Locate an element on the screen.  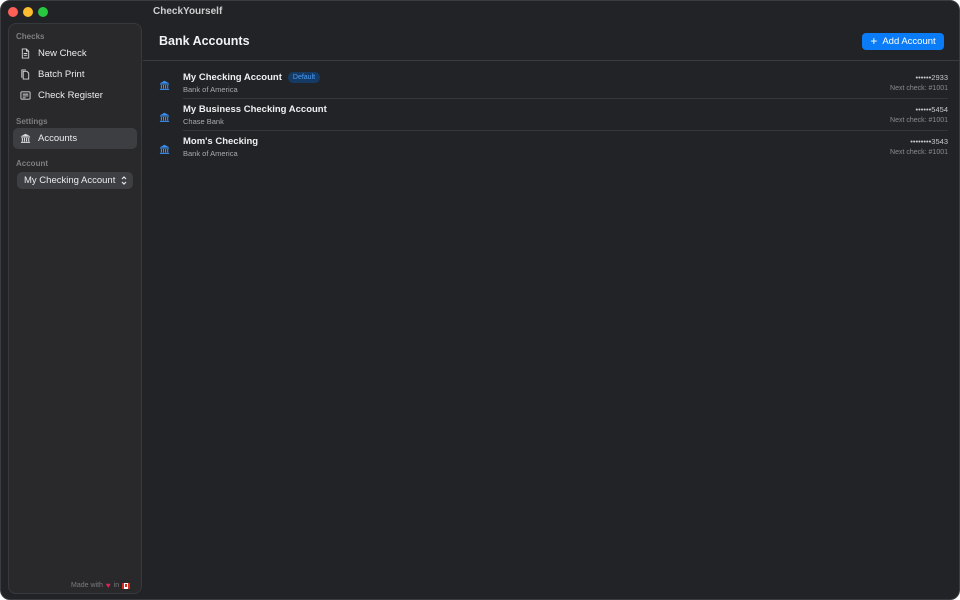
account-name: My Business Checking Account is located at coordinates (255, 109).